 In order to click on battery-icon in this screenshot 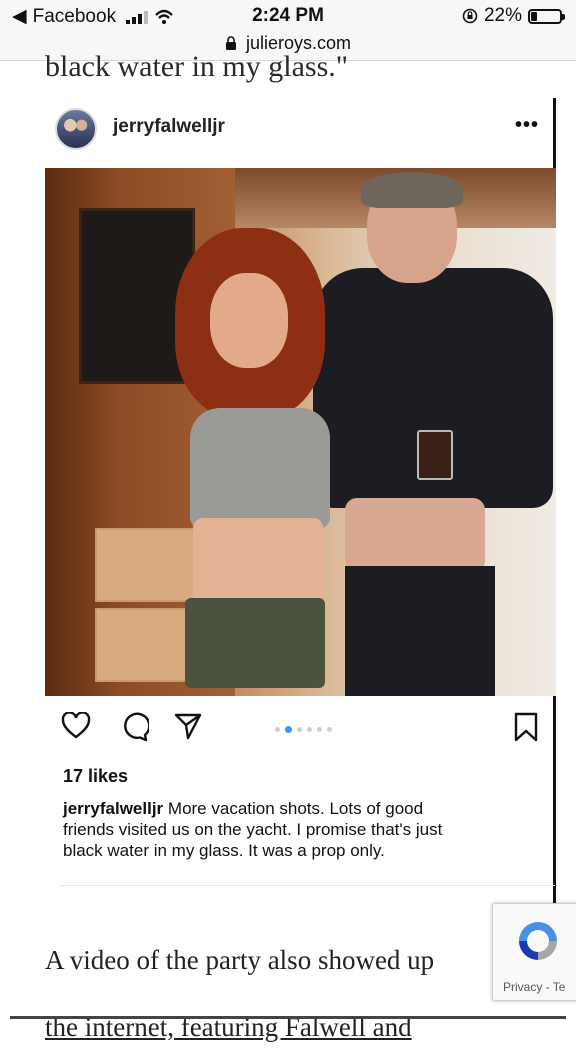, I will do `click(546, 16)`.